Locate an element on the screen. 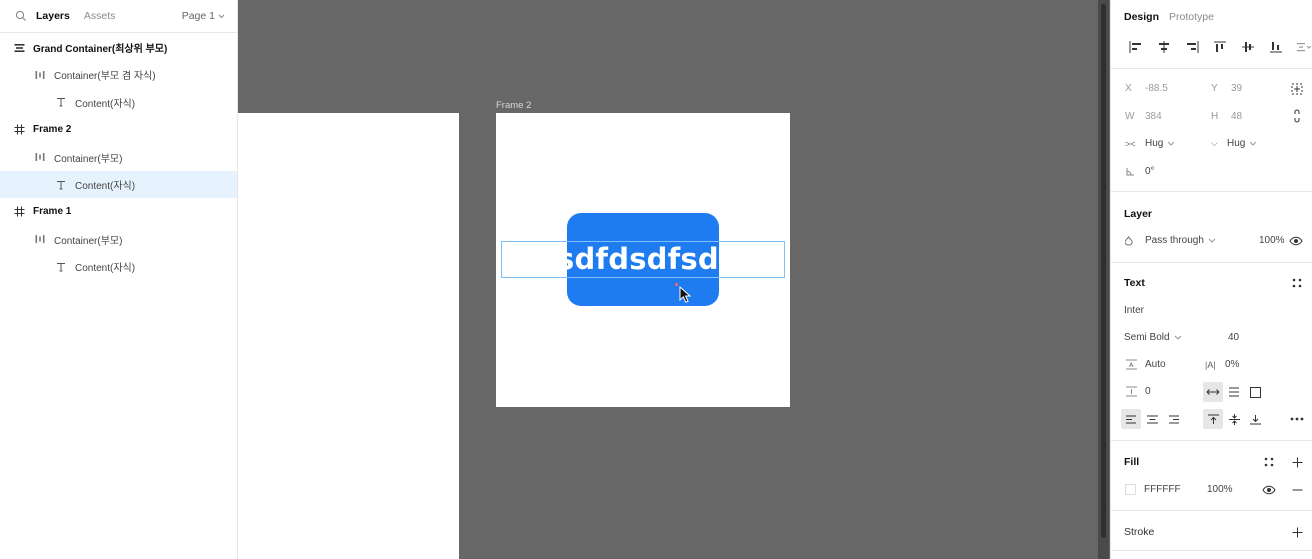 The image size is (1312, 559). text-align-center-icon is located at coordinates (1152, 419).